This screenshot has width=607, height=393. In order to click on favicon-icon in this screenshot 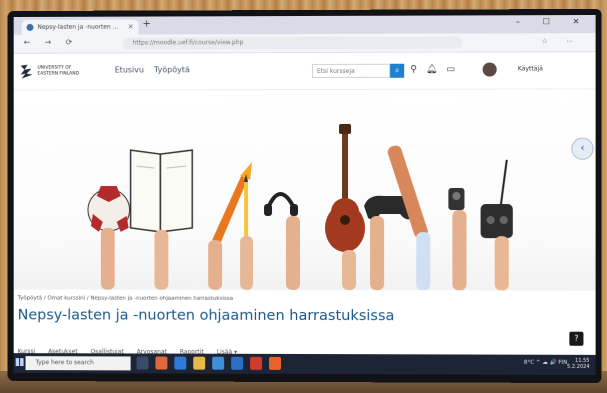, I will do `click(30, 27)`.